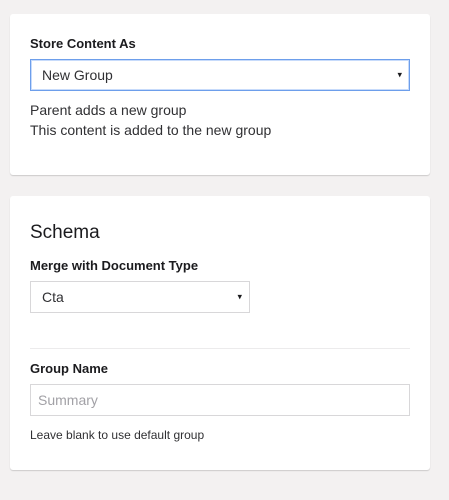 The image size is (449, 500). What do you see at coordinates (220, 400) in the screenshot?
I see `group-name-input` at bounding box center [220, 400].